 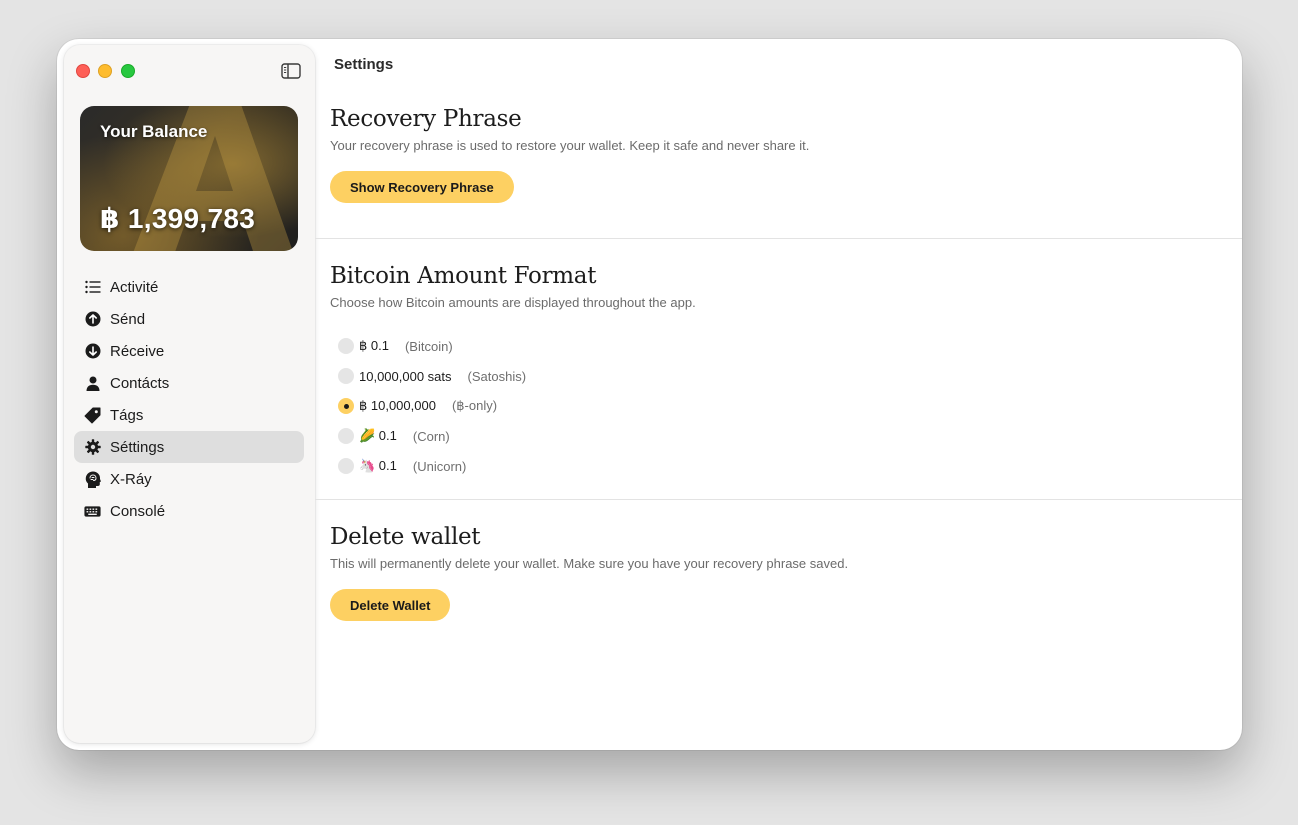 What do you see at coordinates (92, 319) in the screenshot?
I see `arrow-up-circle-icon` at bounding box center [92, 319].